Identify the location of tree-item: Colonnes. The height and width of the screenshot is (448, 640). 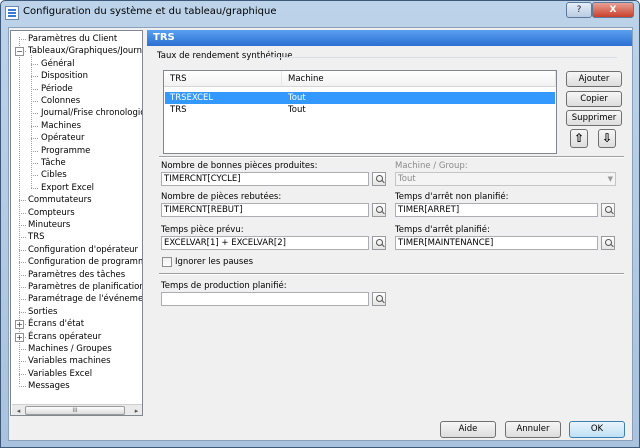
(60, 101).